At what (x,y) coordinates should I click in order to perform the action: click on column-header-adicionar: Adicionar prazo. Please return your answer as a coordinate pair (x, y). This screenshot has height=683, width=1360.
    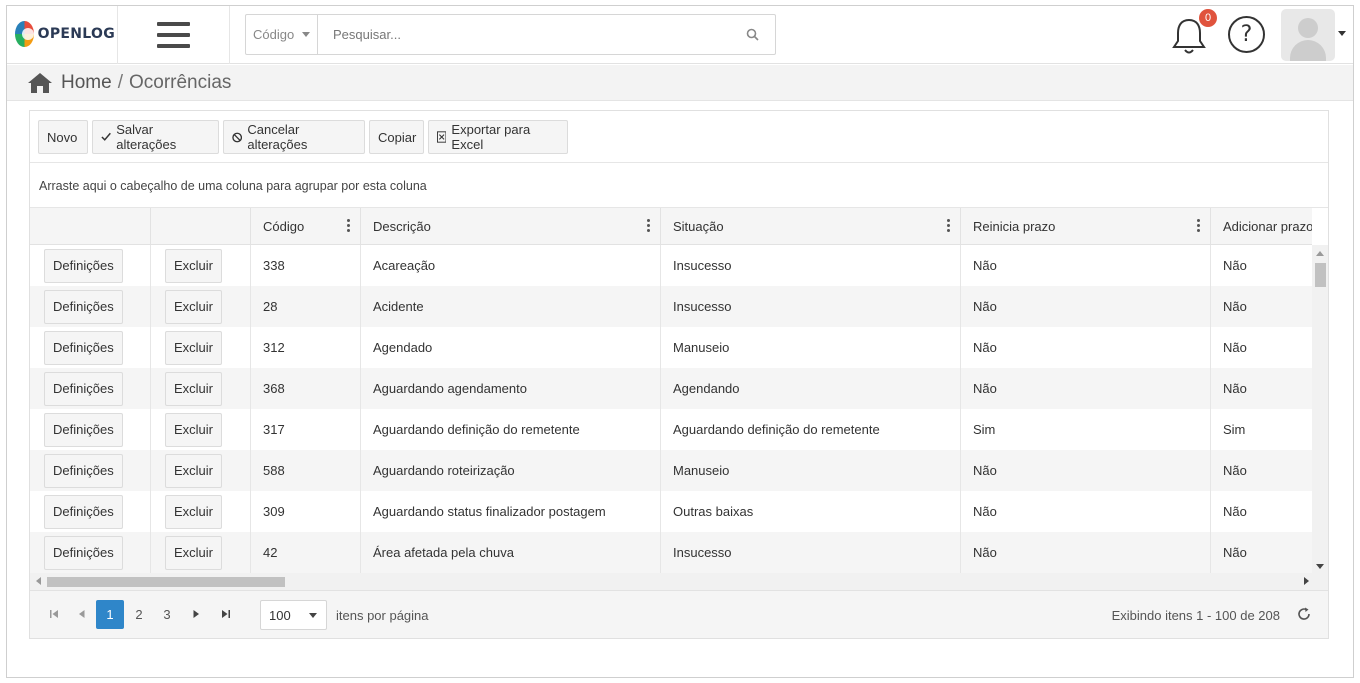
    Looking at the image, I should click on (1261, 226).